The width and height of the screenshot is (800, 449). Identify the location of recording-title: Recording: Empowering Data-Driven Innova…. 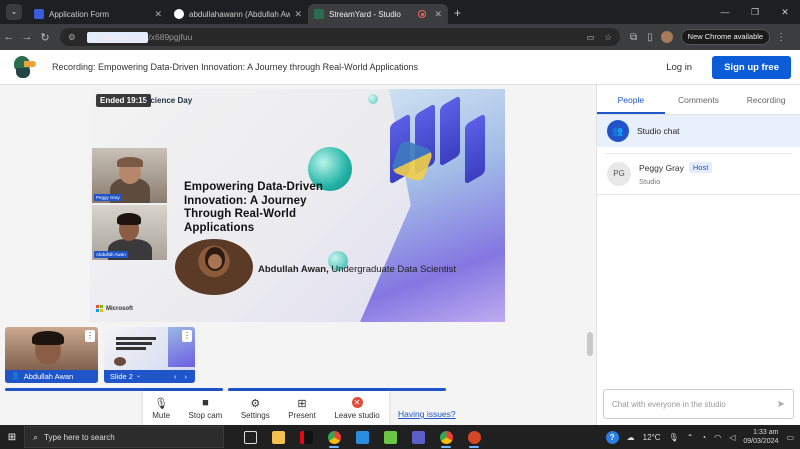
(235, 67).